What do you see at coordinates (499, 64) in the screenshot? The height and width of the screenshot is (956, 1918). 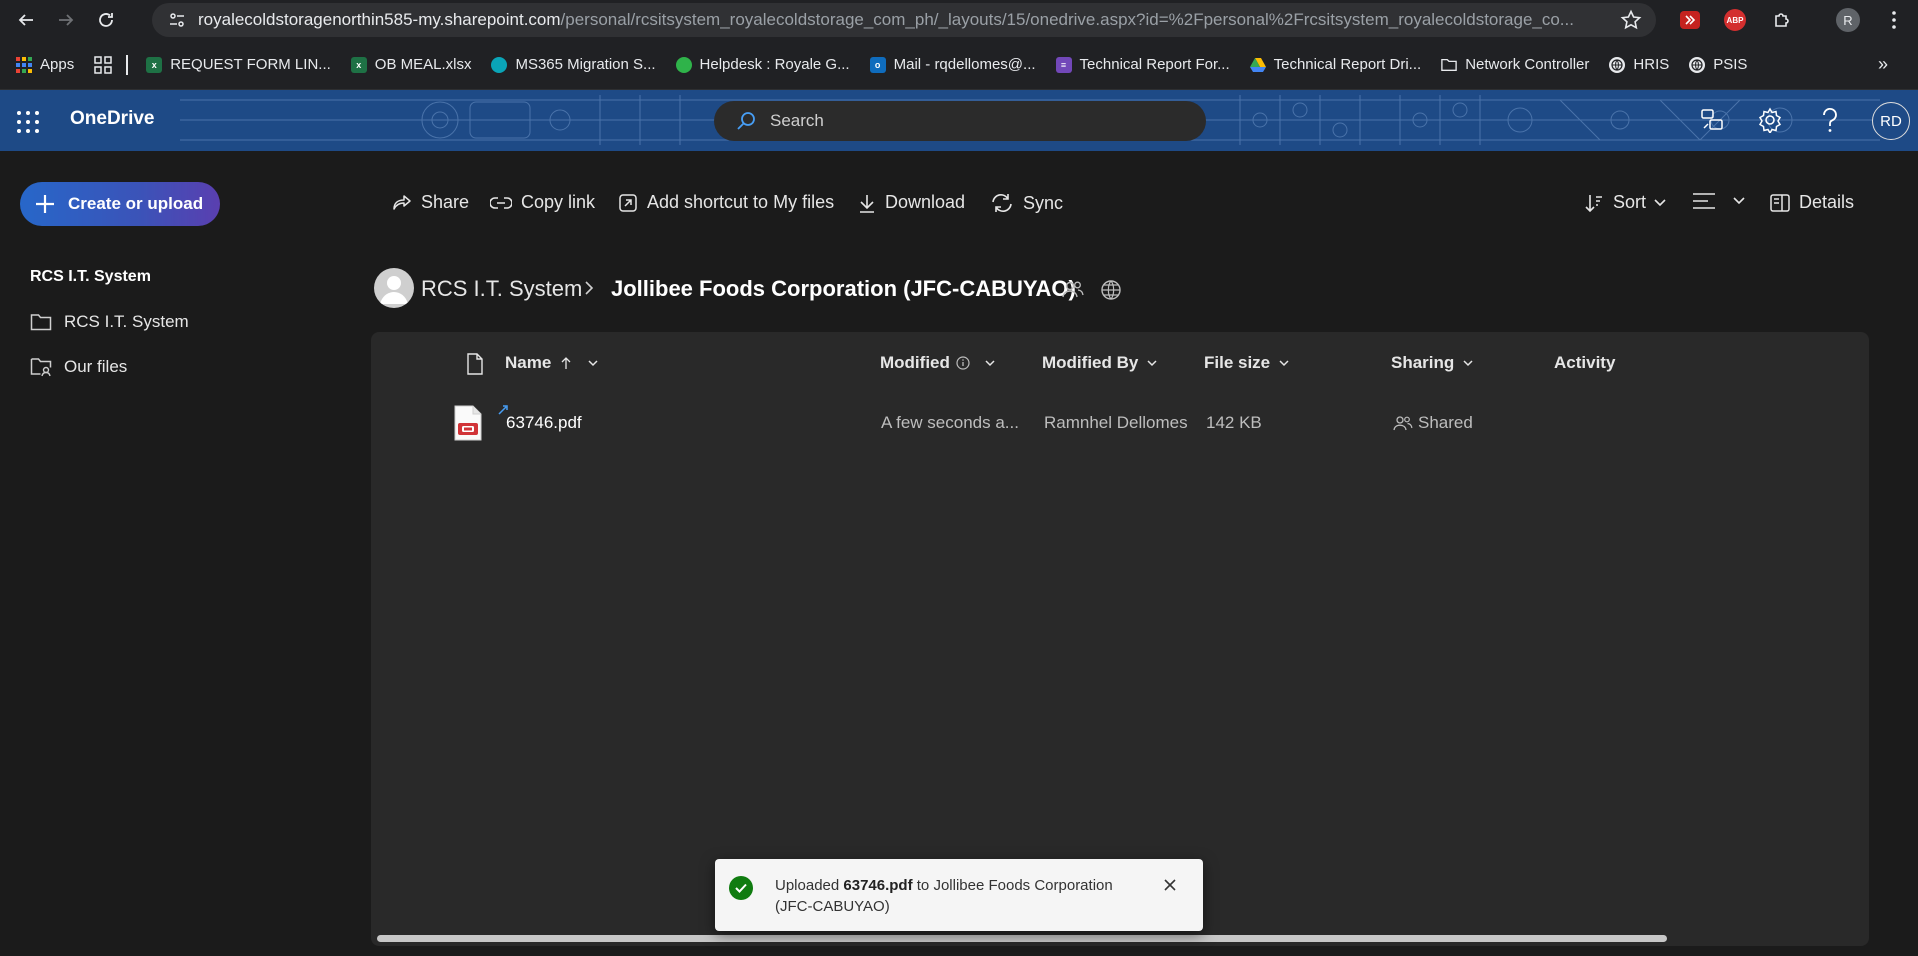 I see `migration-icon` at bounding box center [499, 64].